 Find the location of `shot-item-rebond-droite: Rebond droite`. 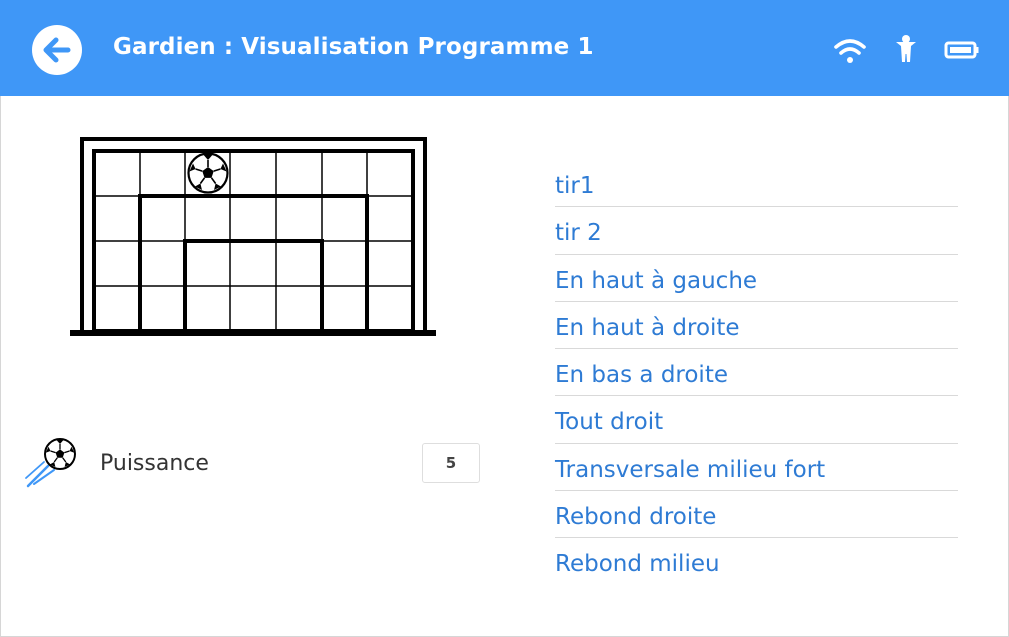

shot-item-rebond-droite: Rebond droite is located at coordinates (756, 514).